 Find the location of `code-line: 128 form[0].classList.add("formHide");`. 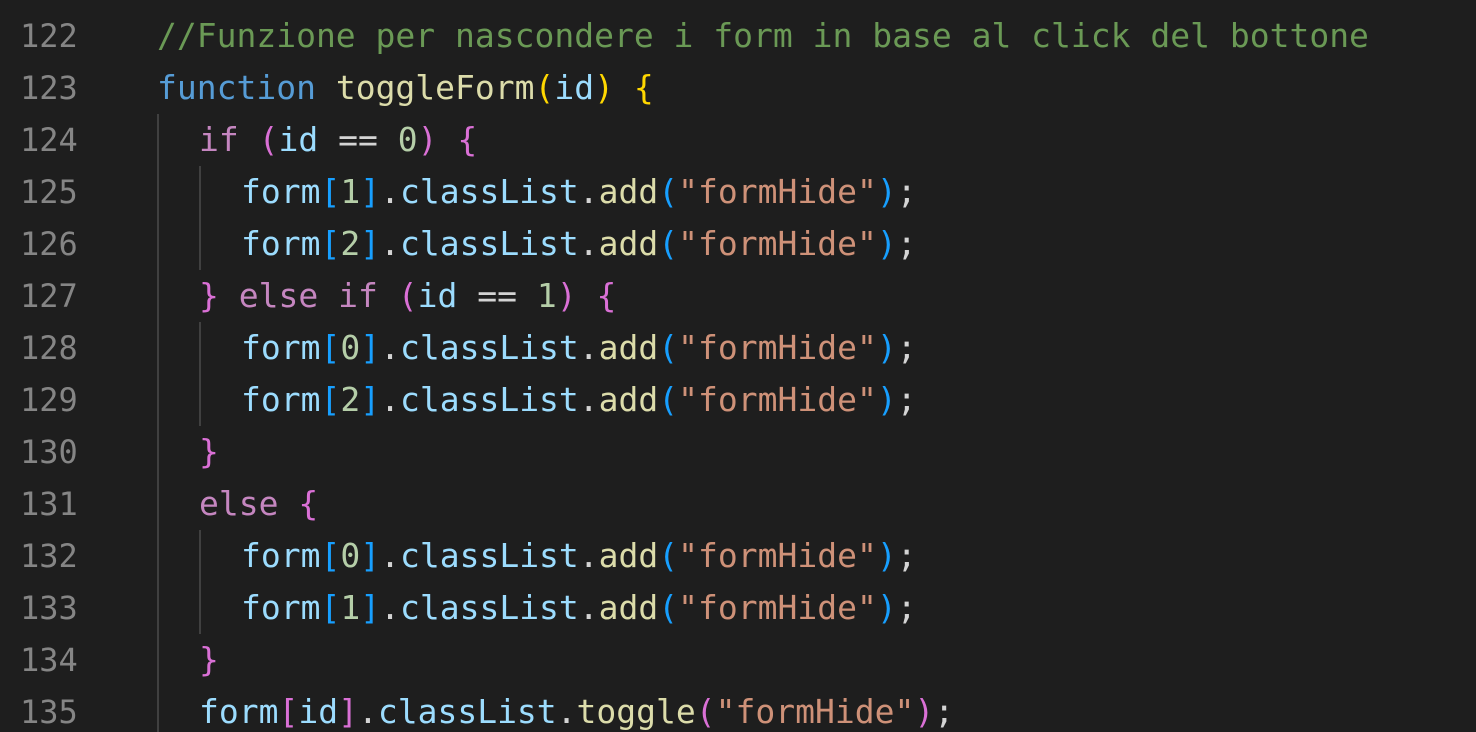

code-line: 128 form[0].classList.add("formHide"); is located at coordinates (738, 342).